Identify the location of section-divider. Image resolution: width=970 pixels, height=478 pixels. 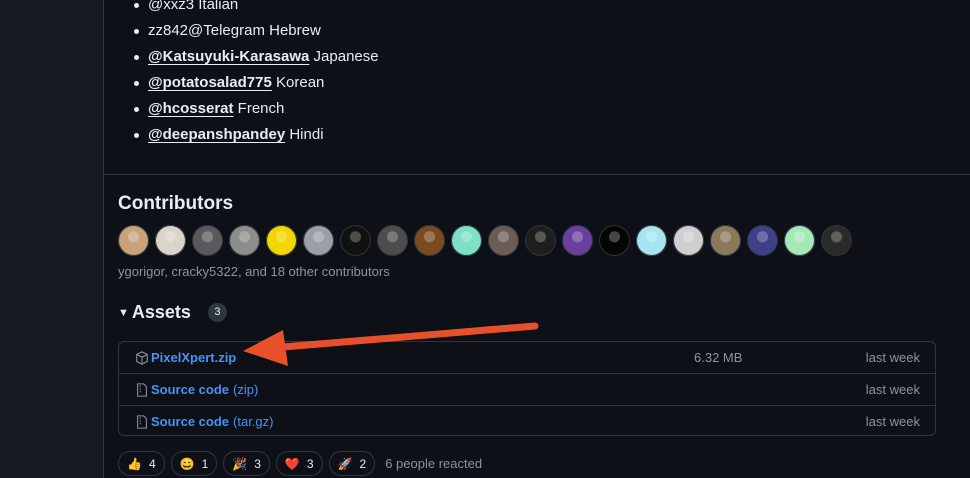
(536, 174).